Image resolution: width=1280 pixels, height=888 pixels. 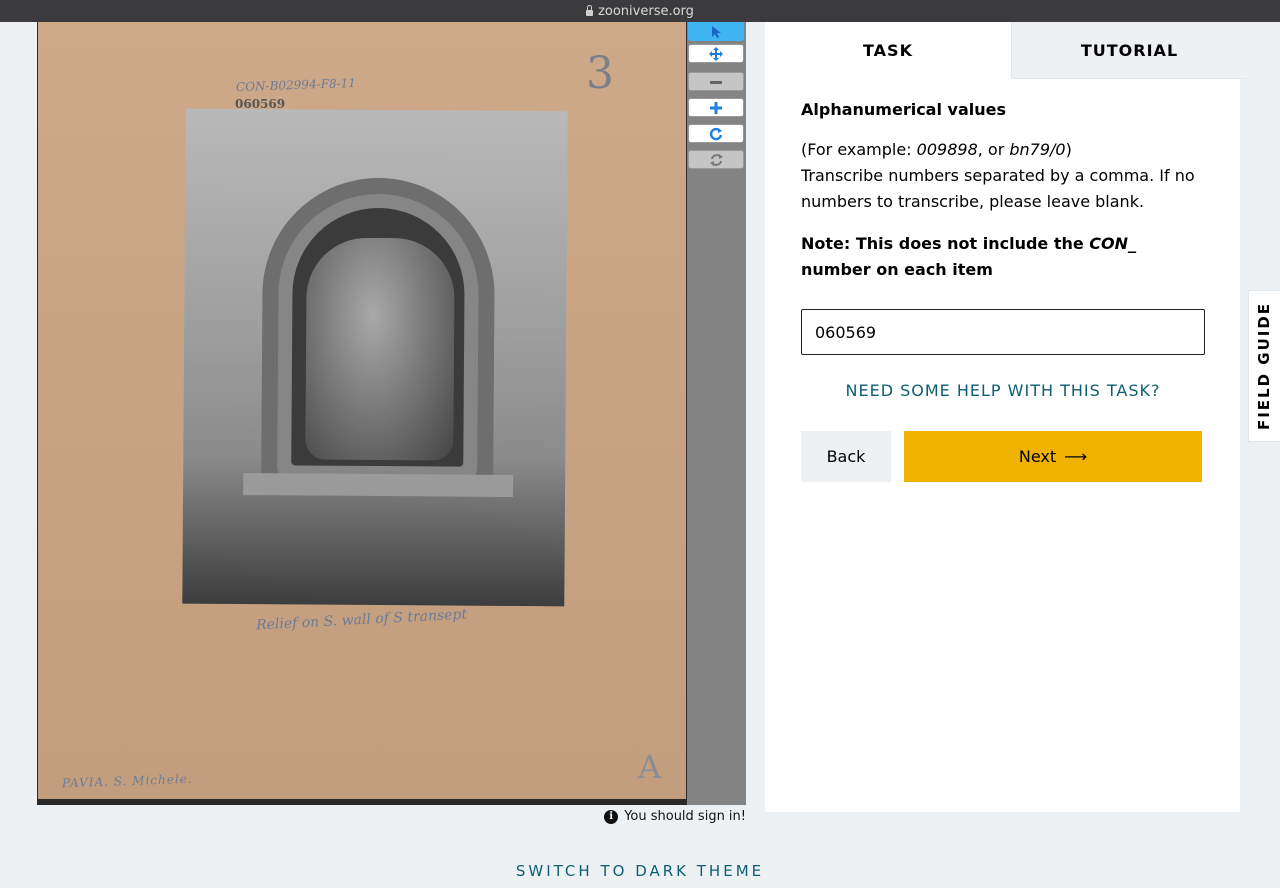 I want to click on task-tabs: TASK TUTORIAL, so click(x=1006, y=50).